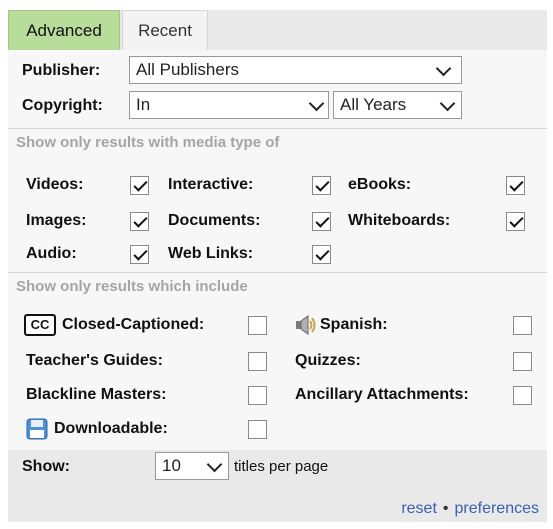 Image resolution: width=553 pixels, height=529 pixels. Describe the element at coordinates (133, 324) in the screenshot. I see `closed-captioned-label: Closed-Captioned:` at that location.